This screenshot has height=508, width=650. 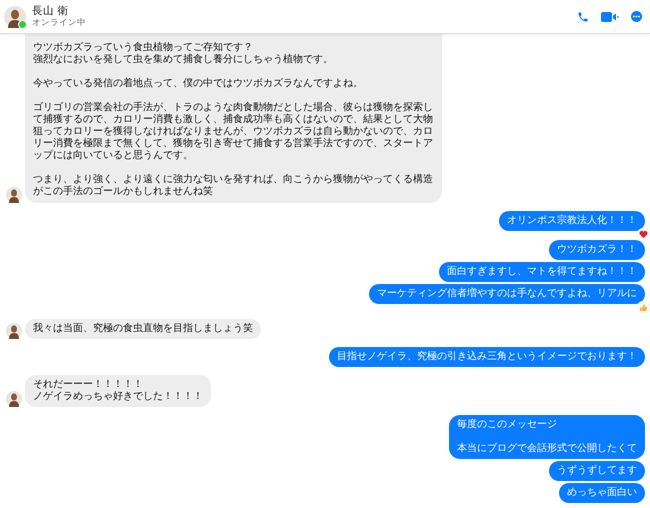 I want to click on message-text: めっちゃ面白い, so click(x=602, y=493).